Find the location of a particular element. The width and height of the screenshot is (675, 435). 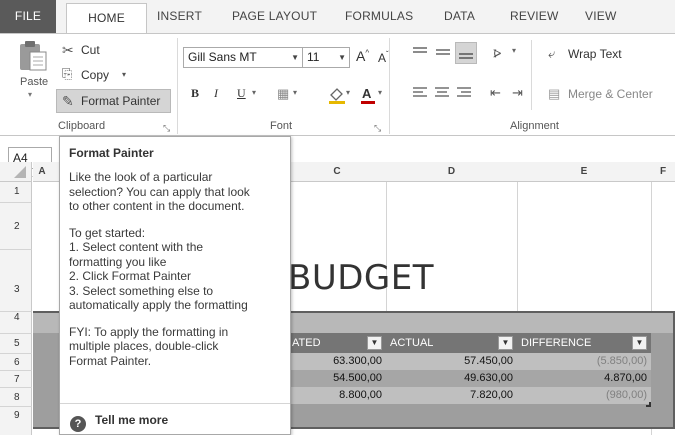

tab-view: VIEW is located at coordinates (600, 16).